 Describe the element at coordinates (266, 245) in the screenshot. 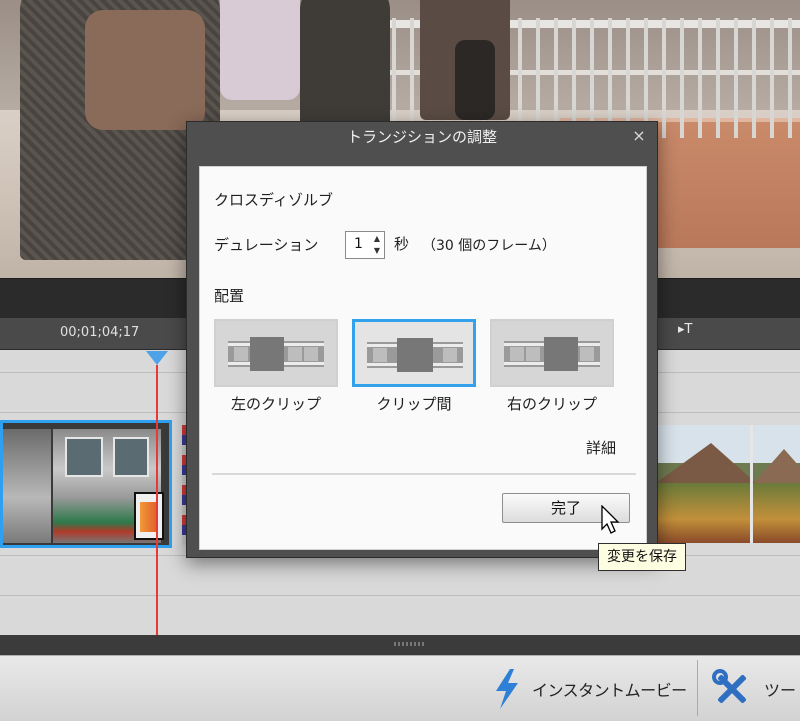

I see `duration-label: デュレーション` at that location.